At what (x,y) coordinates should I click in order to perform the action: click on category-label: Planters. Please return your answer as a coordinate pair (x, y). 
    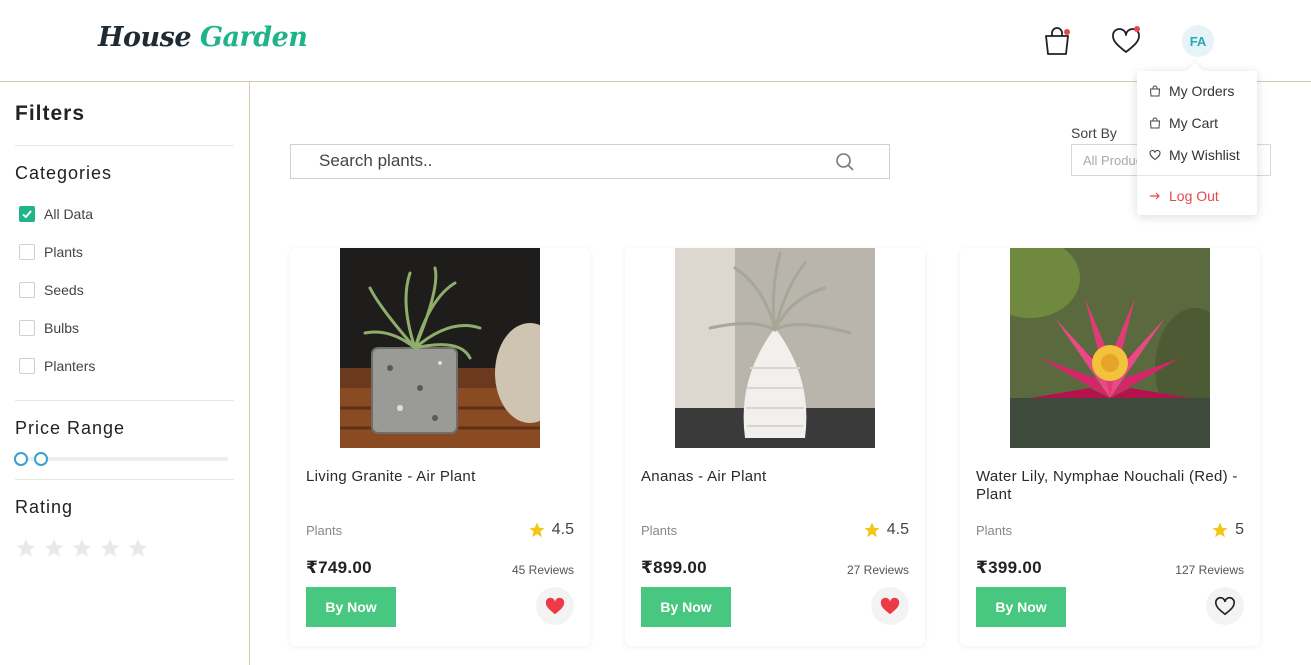
    Looking at the image, I should click on (70, 366).